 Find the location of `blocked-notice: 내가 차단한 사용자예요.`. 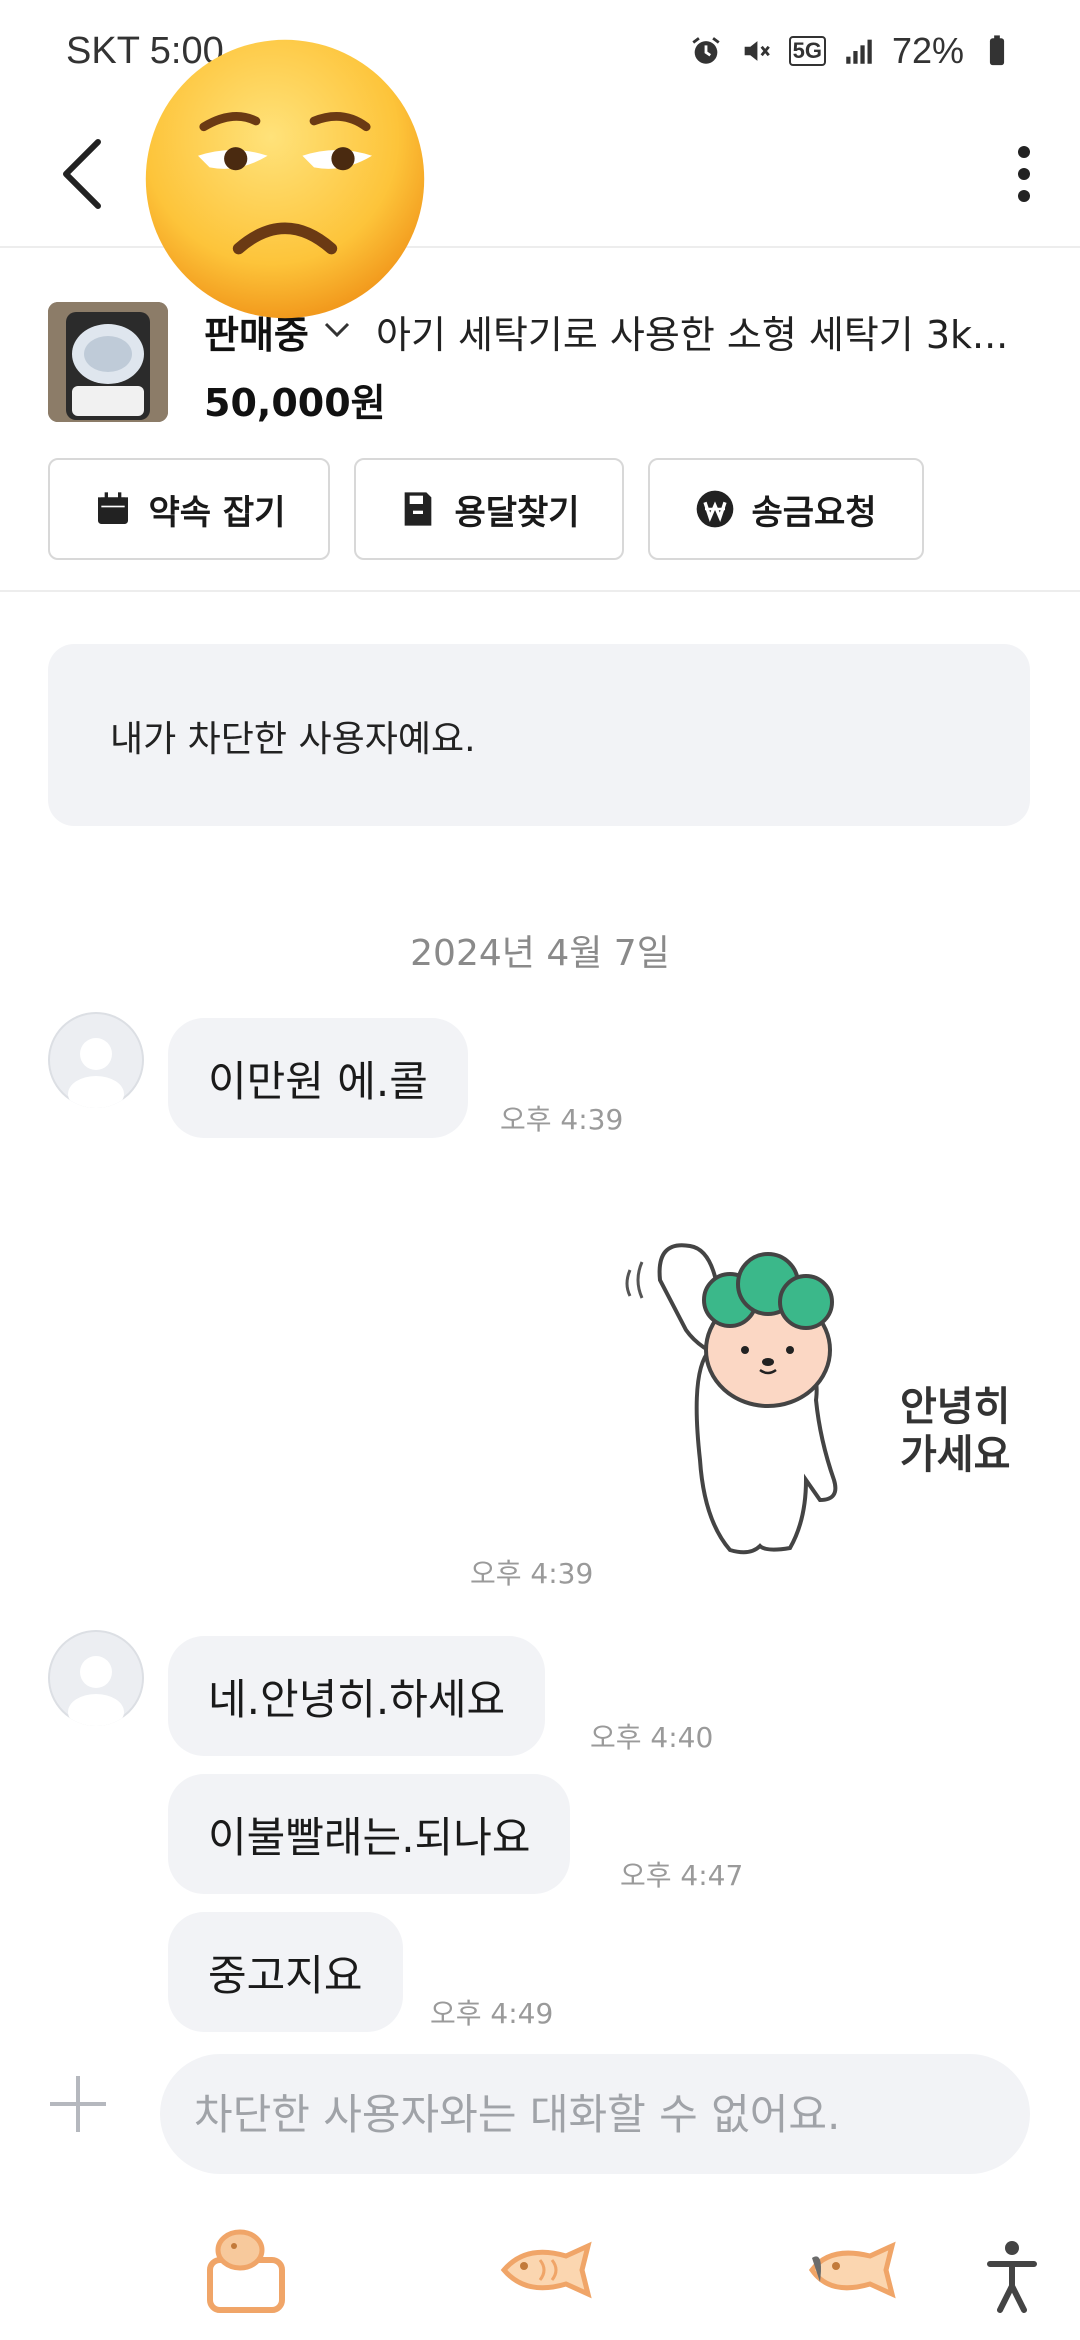

blocked-notice: 내가 차단한 사용자예요. is located at coordinates (539, 735).